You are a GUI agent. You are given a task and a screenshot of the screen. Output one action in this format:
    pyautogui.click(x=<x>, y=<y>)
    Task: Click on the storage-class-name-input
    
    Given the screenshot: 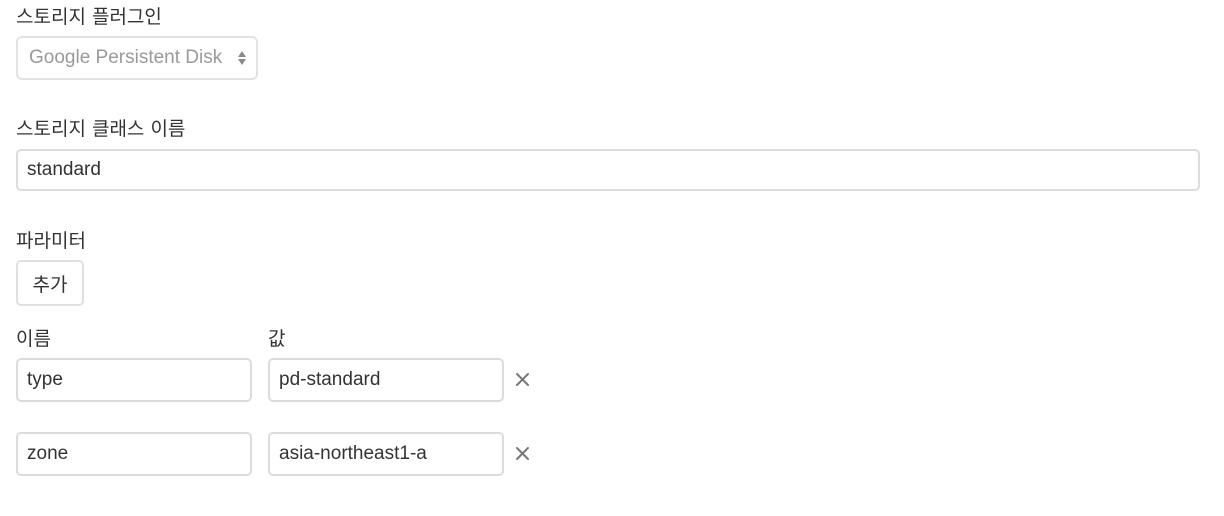 What is the action you would take?
    pyautogui.click(x=608, y=170)
    